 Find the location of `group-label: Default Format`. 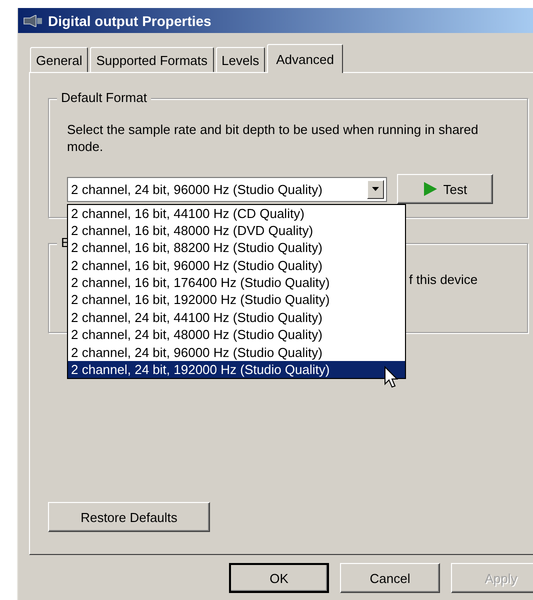

group-label: Default Format is located at coordinates (104, 97).